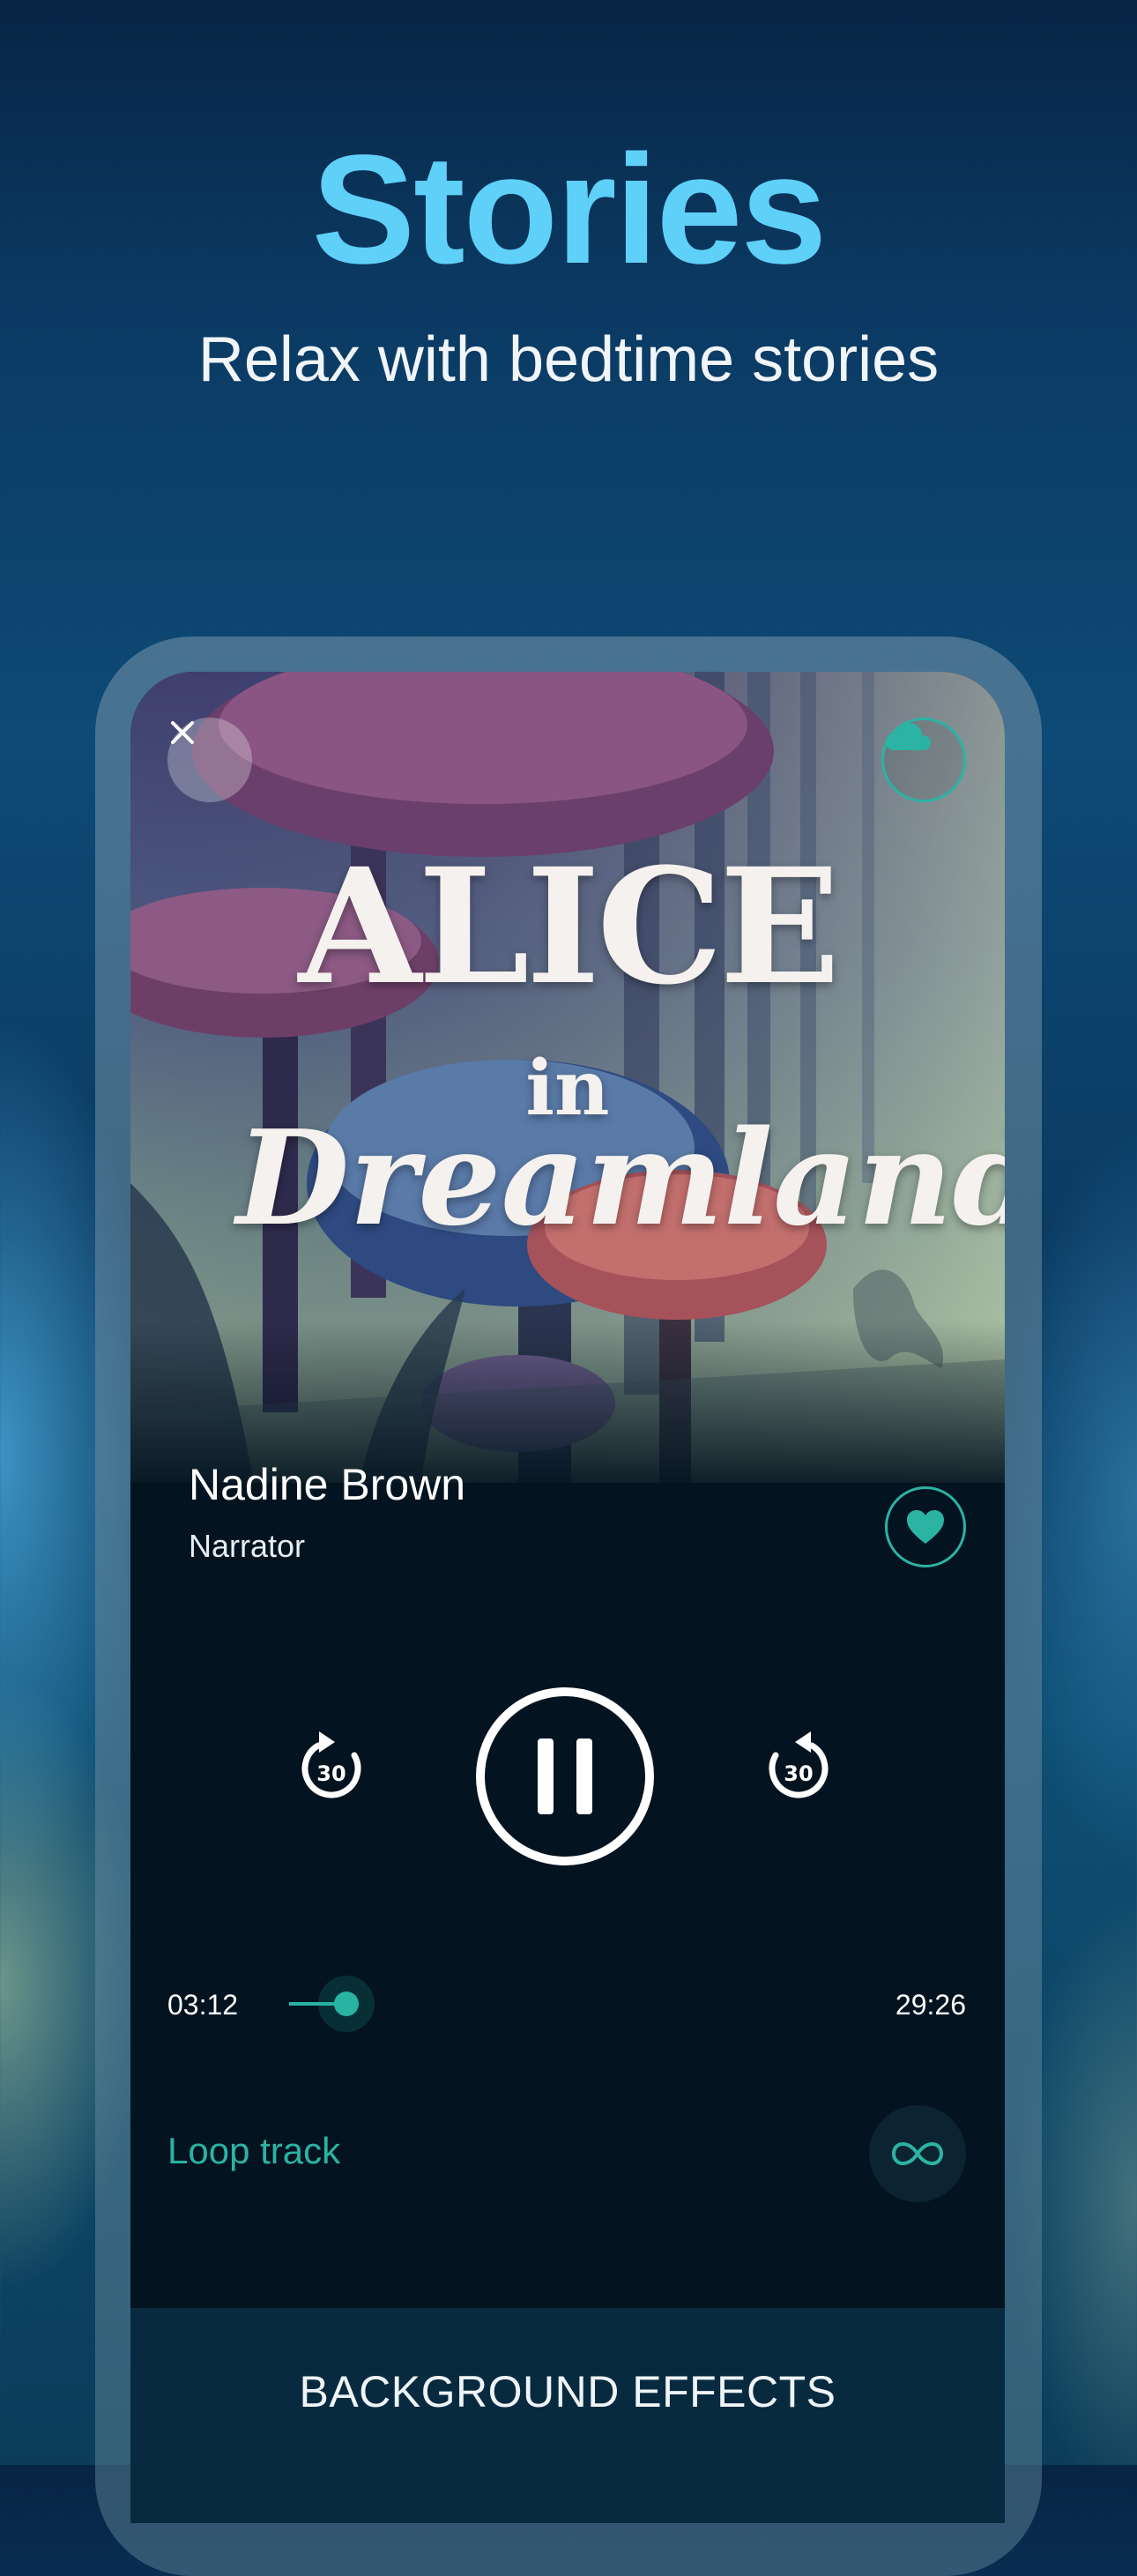 This screenshot has width=1137, height=2576. What do you see at coordinates (253, 2151) in the screenshot?
I see `loop-track-label: Loop track` at bounding box center [253, 2151].